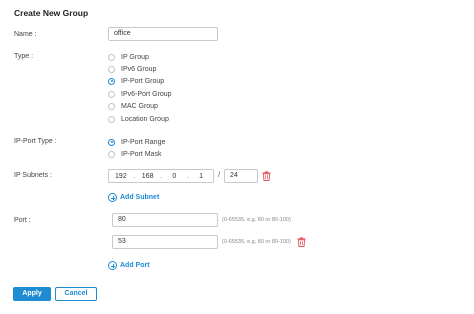 Image resolution: width=474 pixels, height=314 pixels. I want to click on type-option-label: IP Group, so click(135, 57).